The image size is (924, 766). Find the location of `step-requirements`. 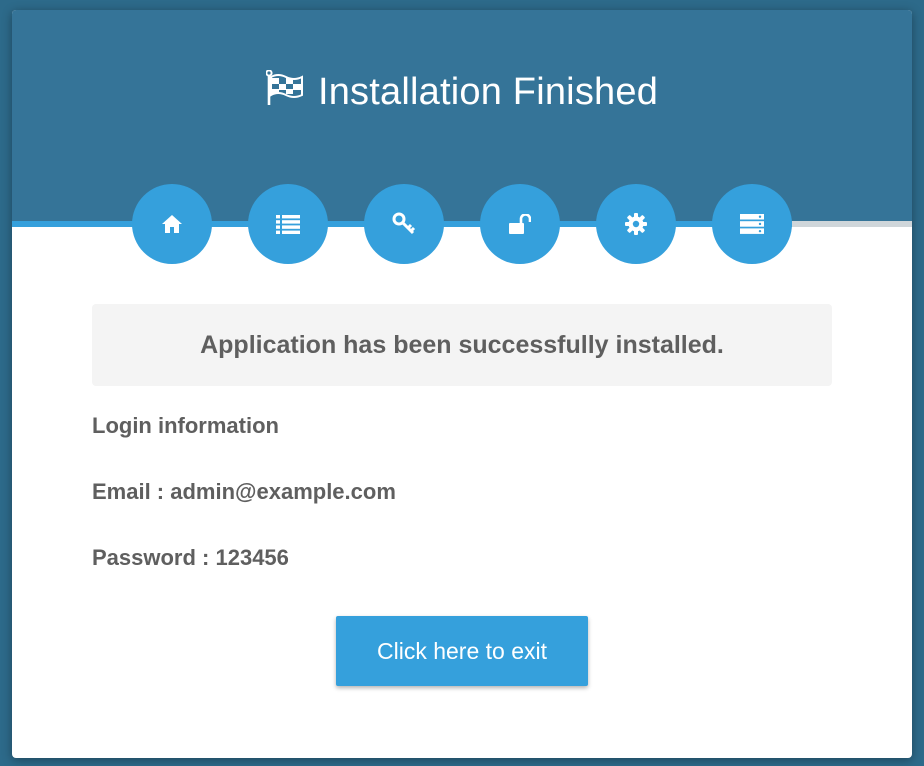

step-requirements is located at coordinates (288, 224).